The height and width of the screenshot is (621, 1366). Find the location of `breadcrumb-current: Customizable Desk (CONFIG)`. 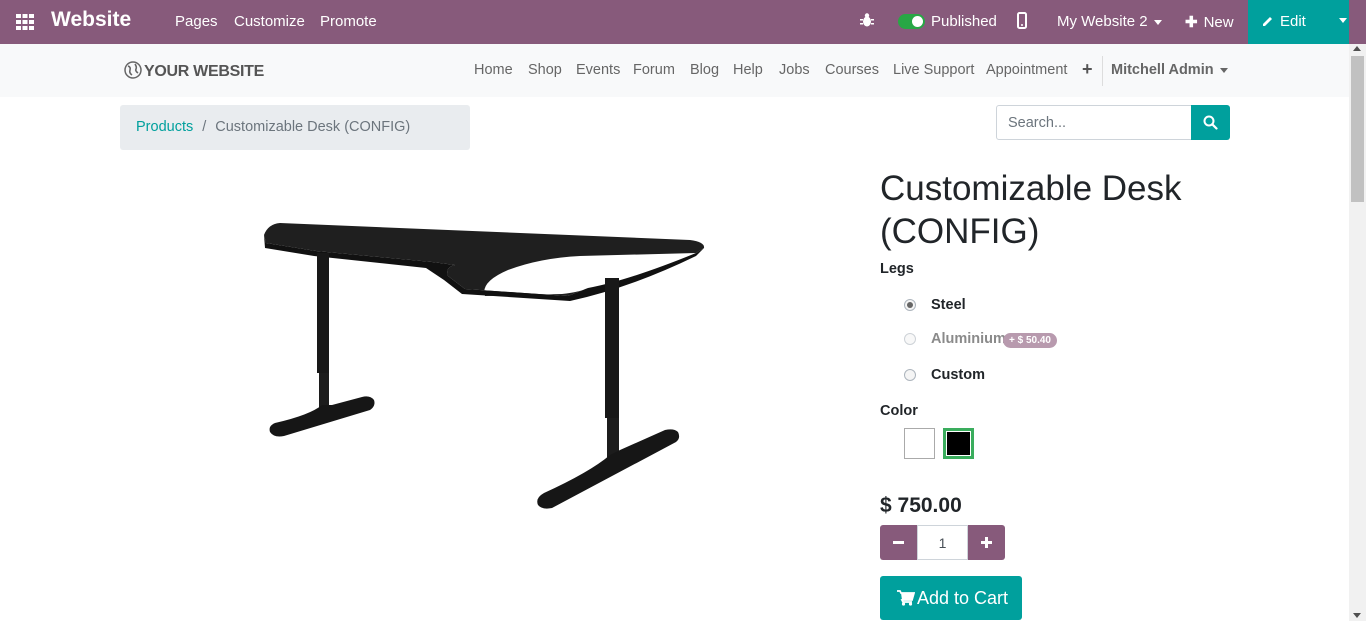

breadcrumb-current: Customizable Desk (CONFIG) is located at coordinates (313, 127).